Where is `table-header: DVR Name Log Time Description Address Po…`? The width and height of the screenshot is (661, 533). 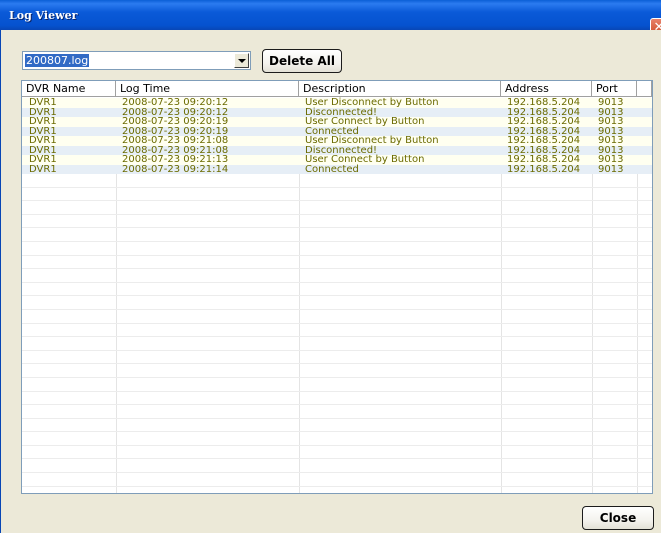 table-header: DVR Name Log Time Description Address Po… is located at coordinates (337, 89).